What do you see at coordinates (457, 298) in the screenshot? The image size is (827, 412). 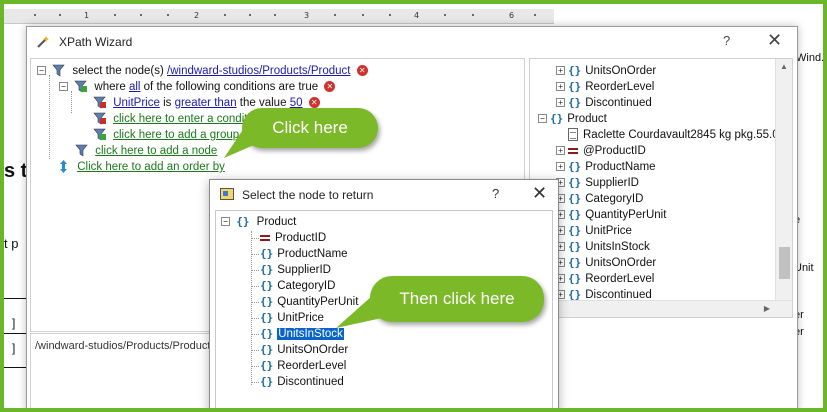 I see `callout-text: Then click here` at bounding box center [457, 298].